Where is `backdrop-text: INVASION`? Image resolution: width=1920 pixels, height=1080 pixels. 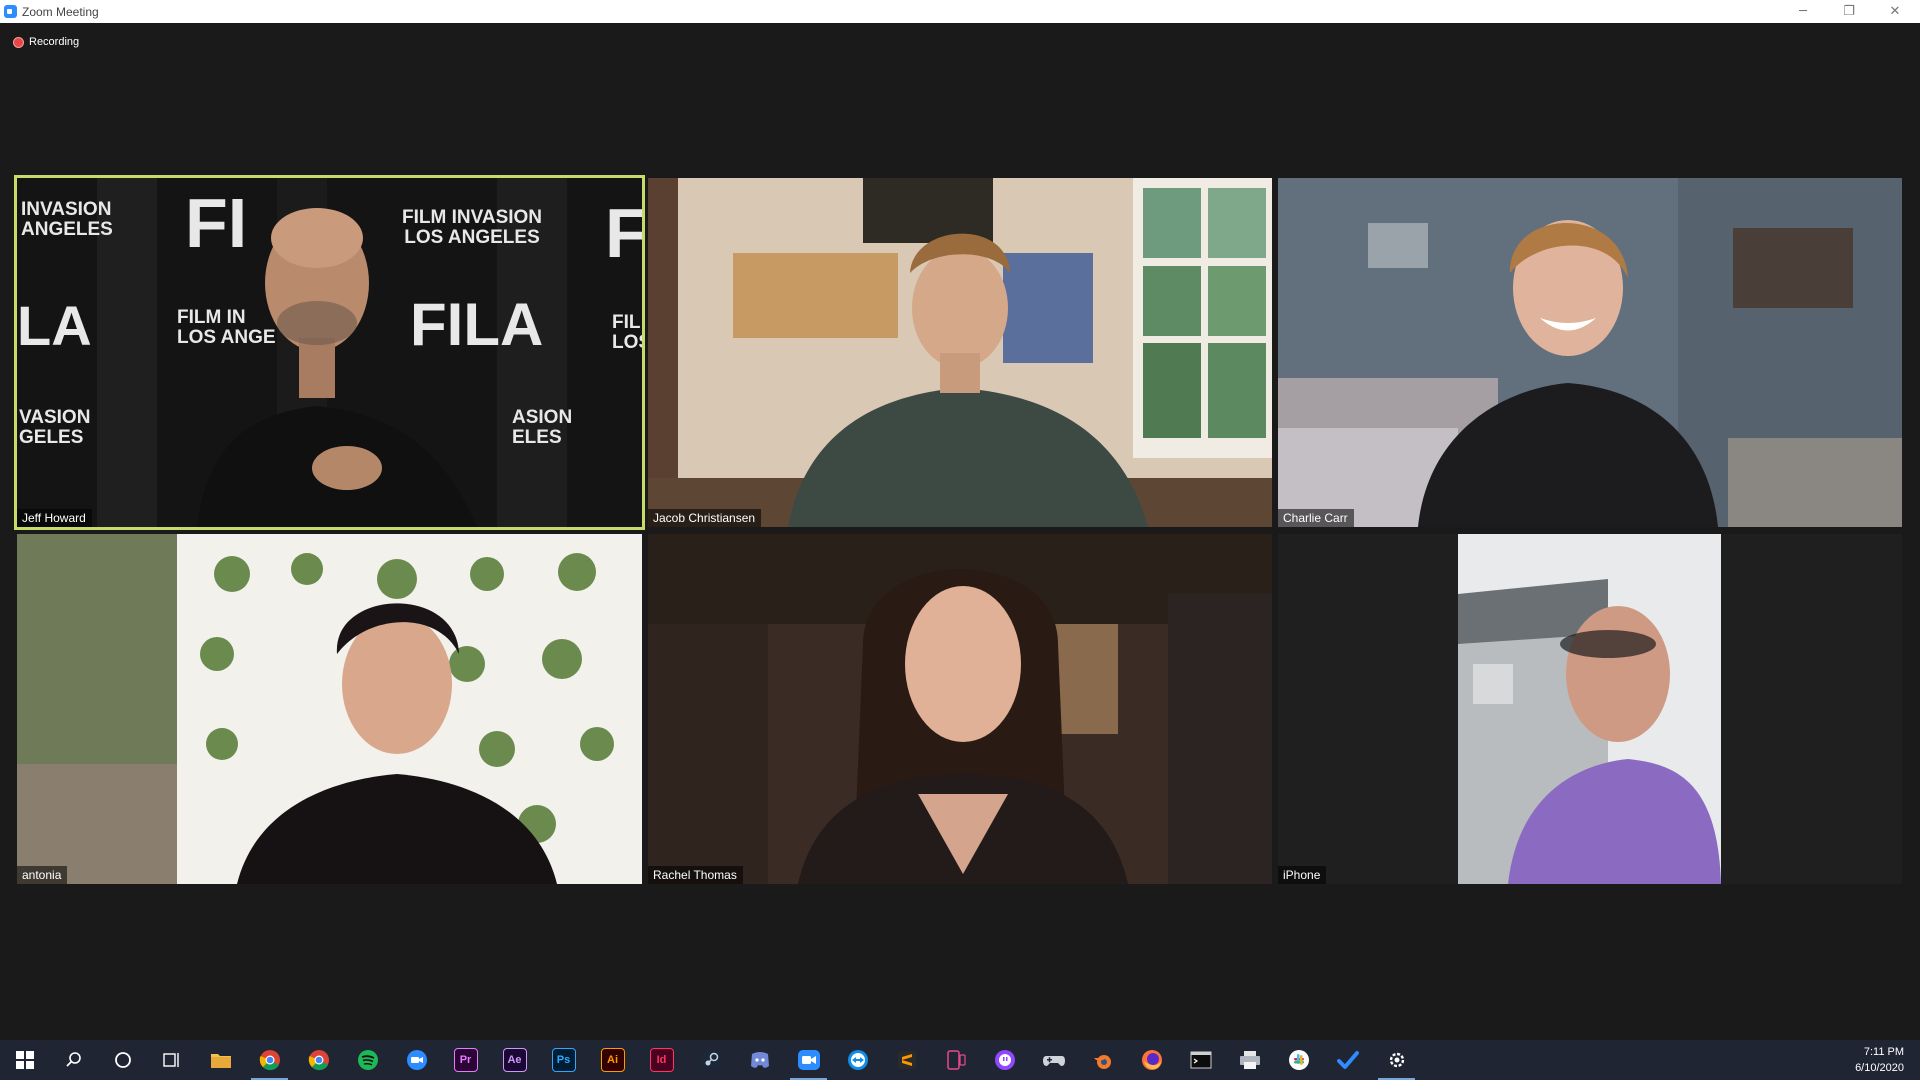 backdrop-text: INVASION is located at coordinates (66, 209).